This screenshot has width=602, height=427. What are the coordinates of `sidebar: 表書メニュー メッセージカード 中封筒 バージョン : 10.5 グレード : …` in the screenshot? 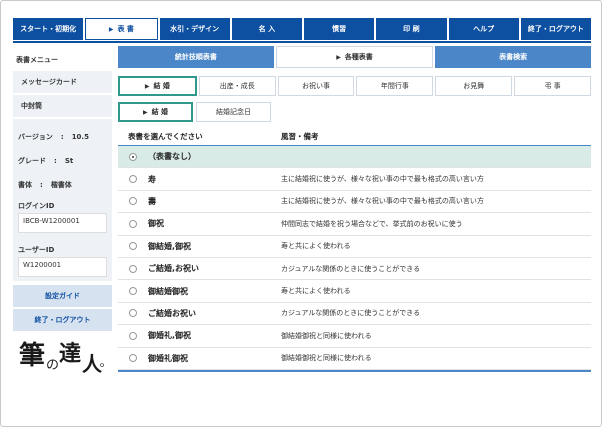 It's located at (62, 190).